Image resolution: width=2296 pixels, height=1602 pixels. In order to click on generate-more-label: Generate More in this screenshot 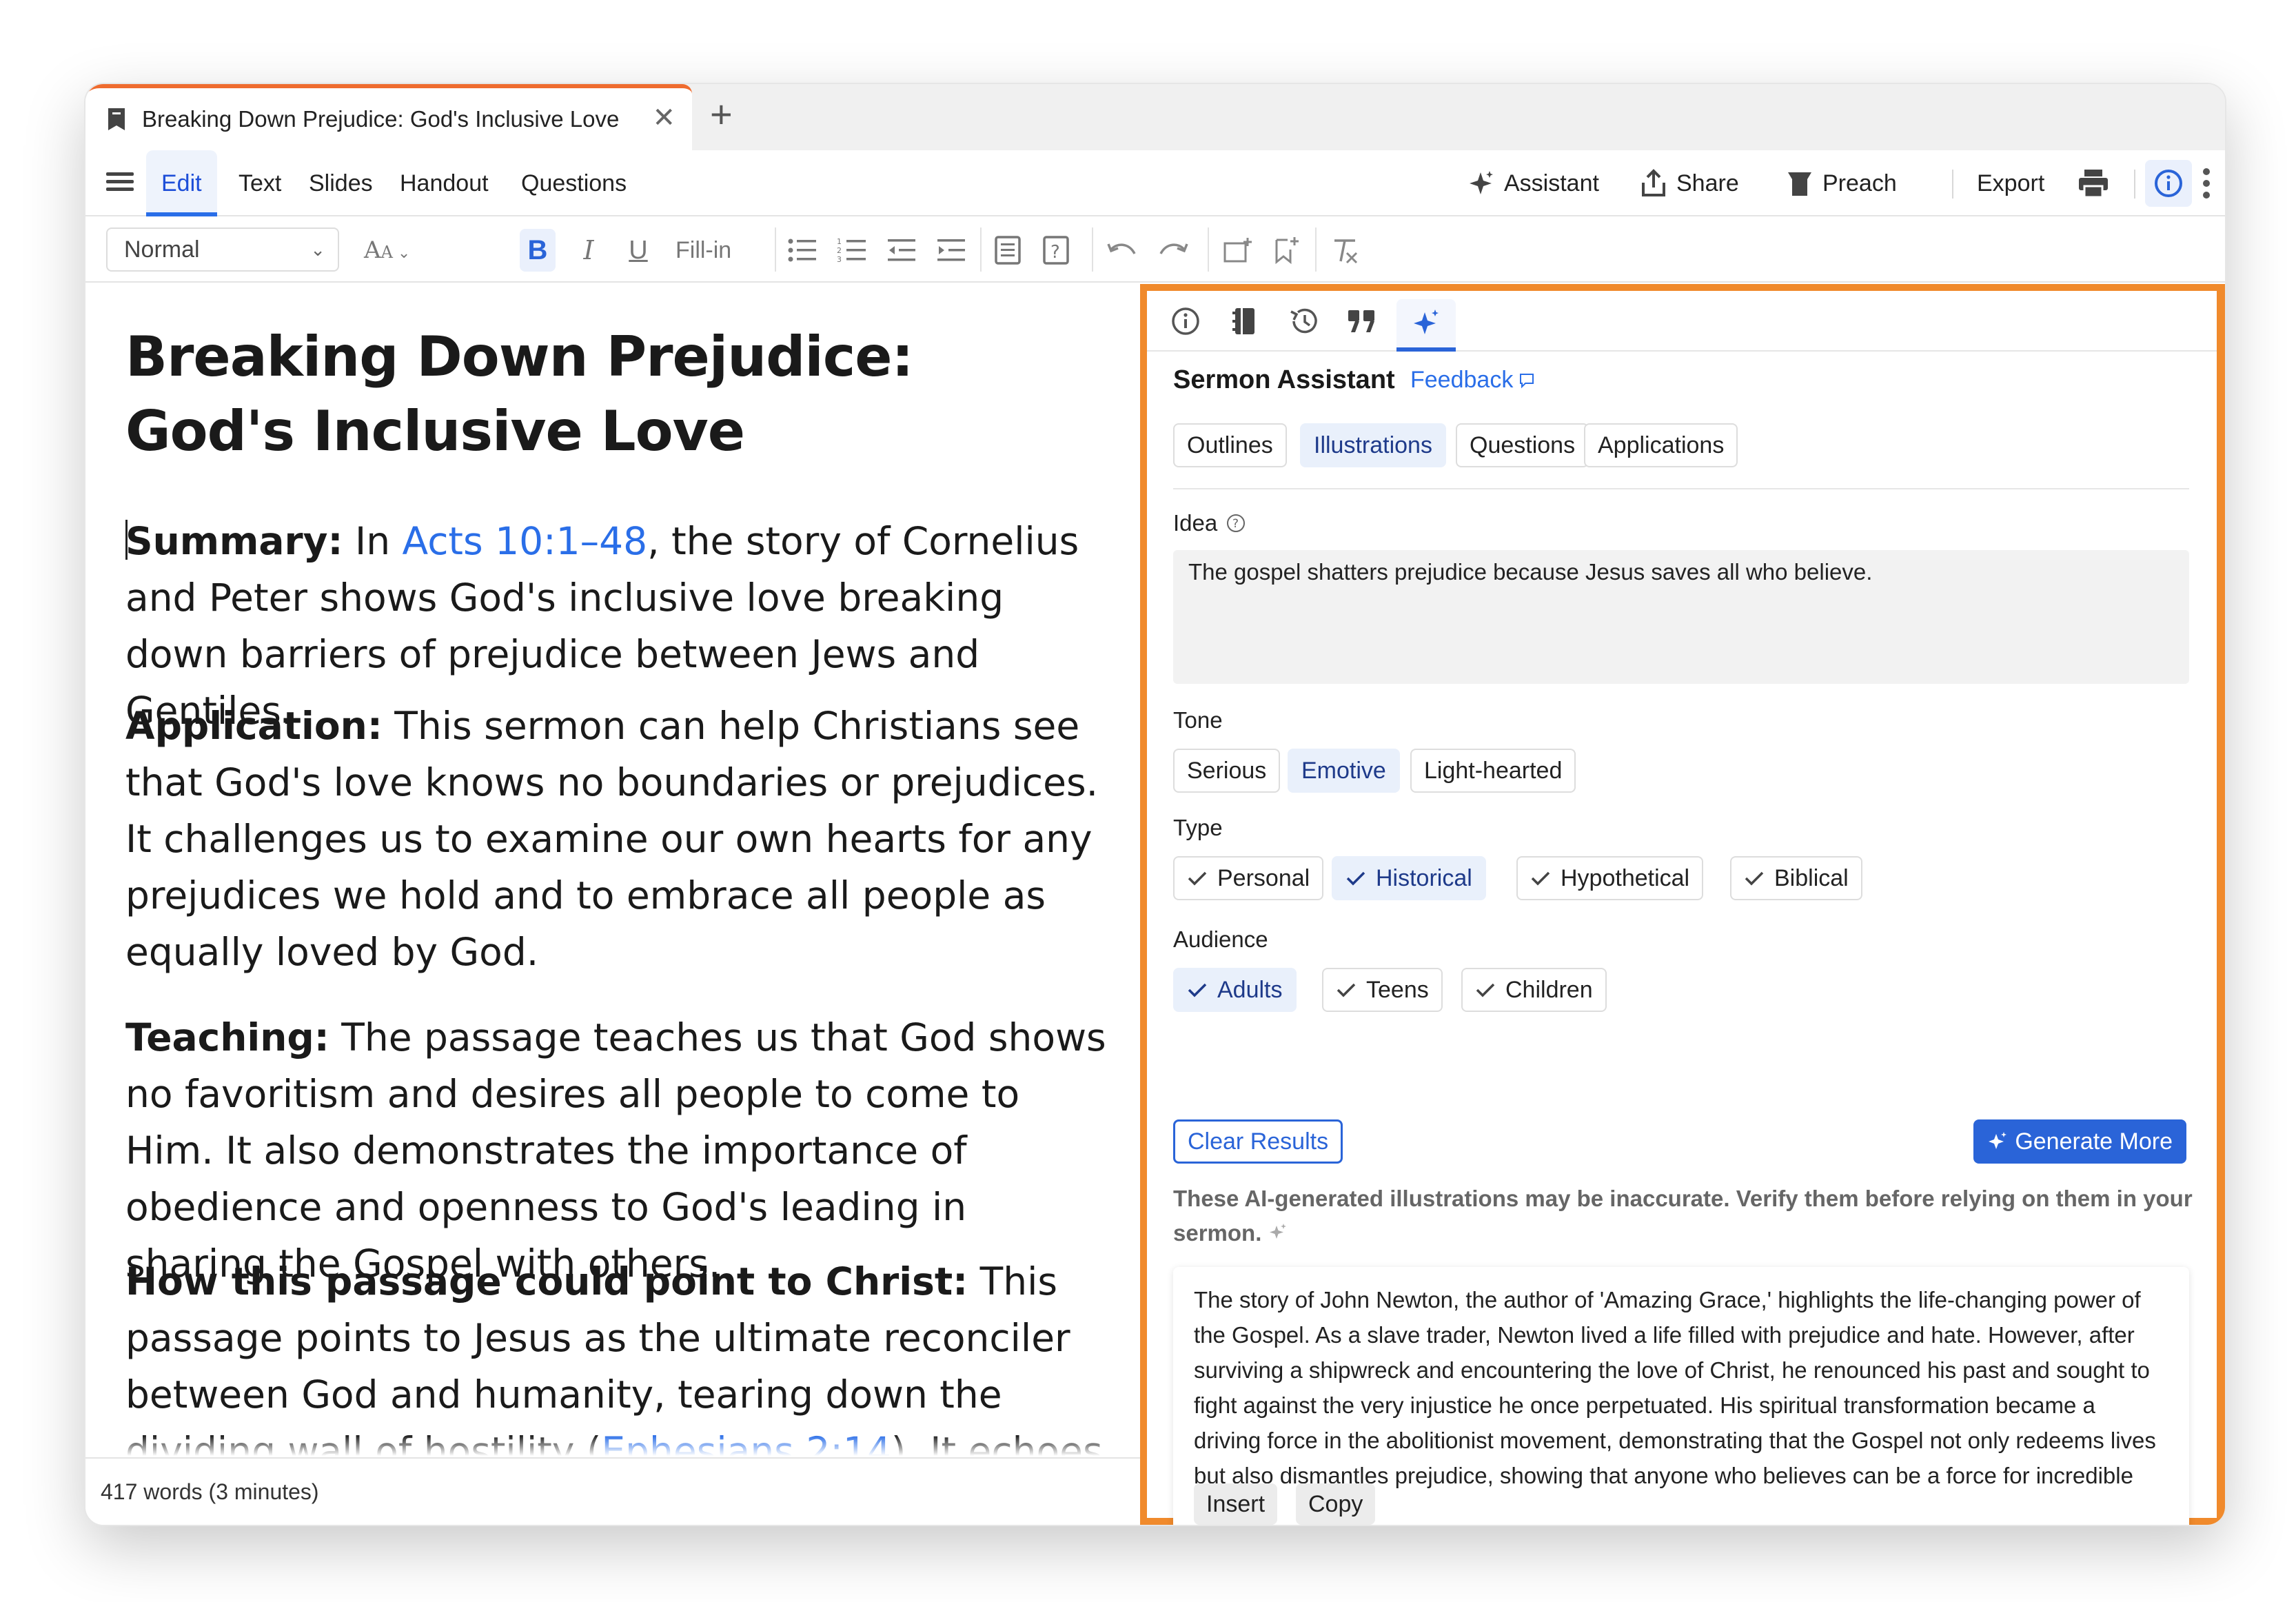, I will do `click(2094, 1141)`.